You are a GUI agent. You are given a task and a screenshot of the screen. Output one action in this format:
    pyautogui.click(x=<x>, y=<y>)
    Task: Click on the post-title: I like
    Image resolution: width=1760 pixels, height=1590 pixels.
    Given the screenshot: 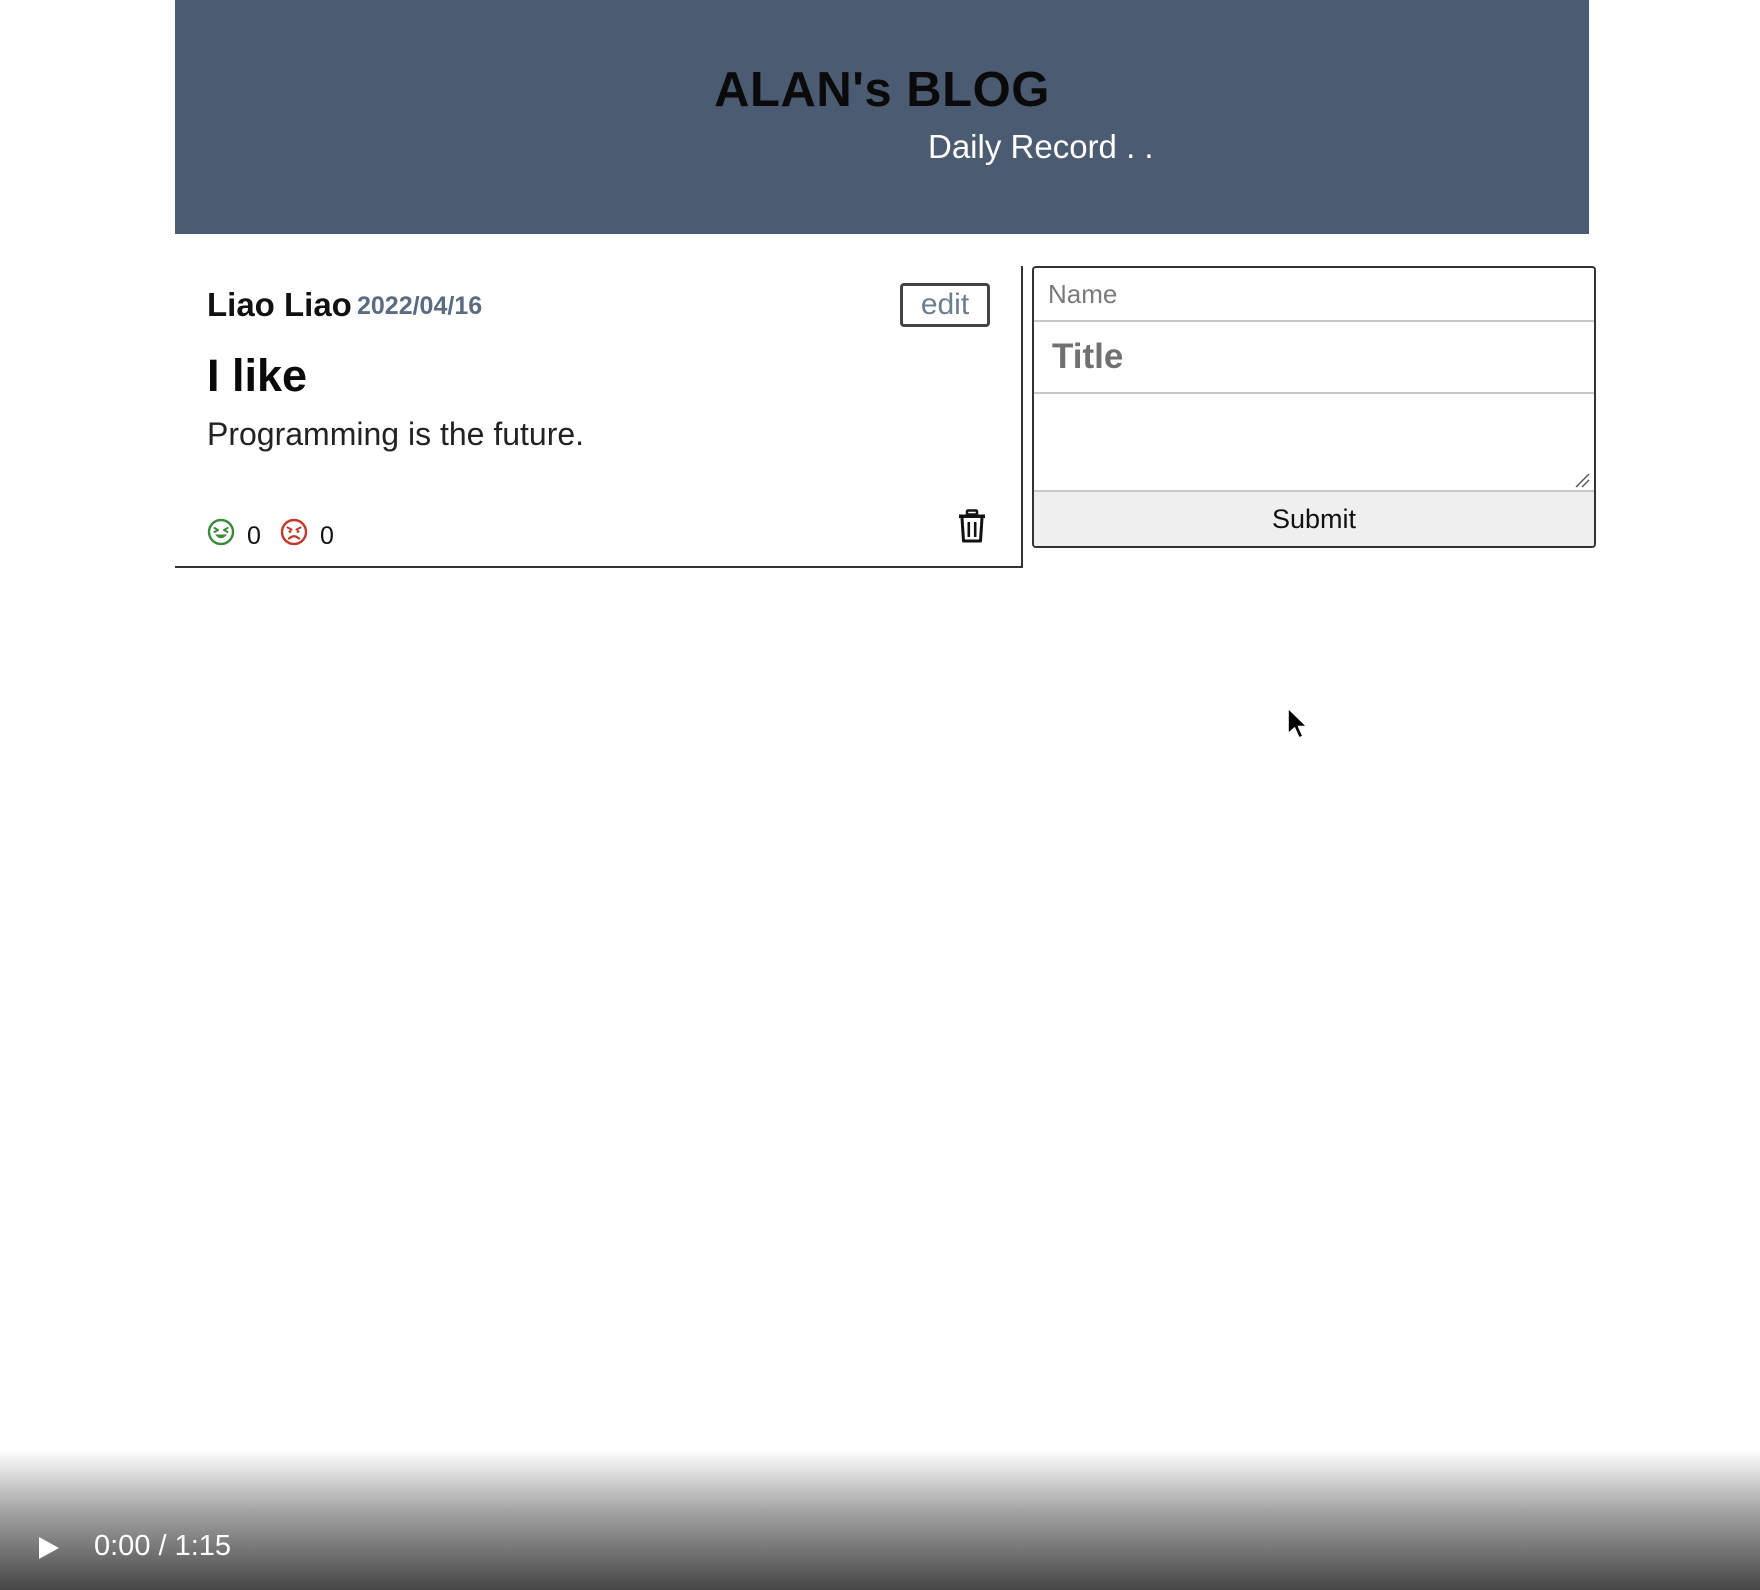 What is the action you would take?
    pyautogui.click(x=257, y=375)
    